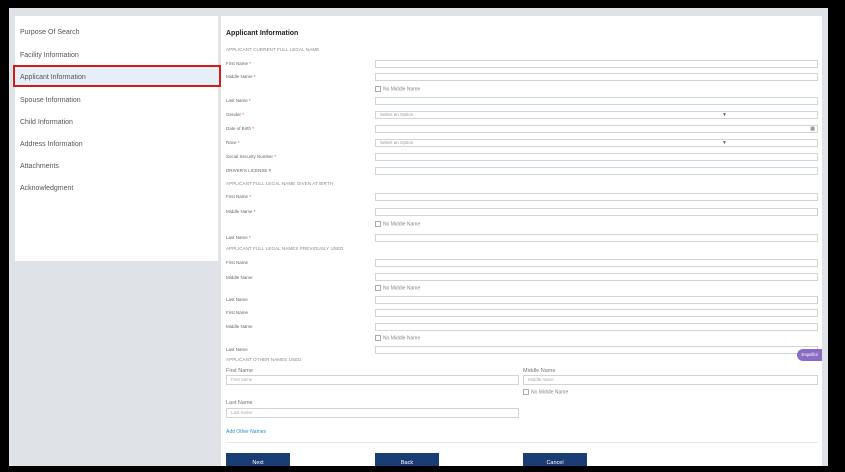 The height and width of the screenshot is (472, 845). I want to click on other-no-middle-name-checkbox: No Middle Name, so click(545, 392).